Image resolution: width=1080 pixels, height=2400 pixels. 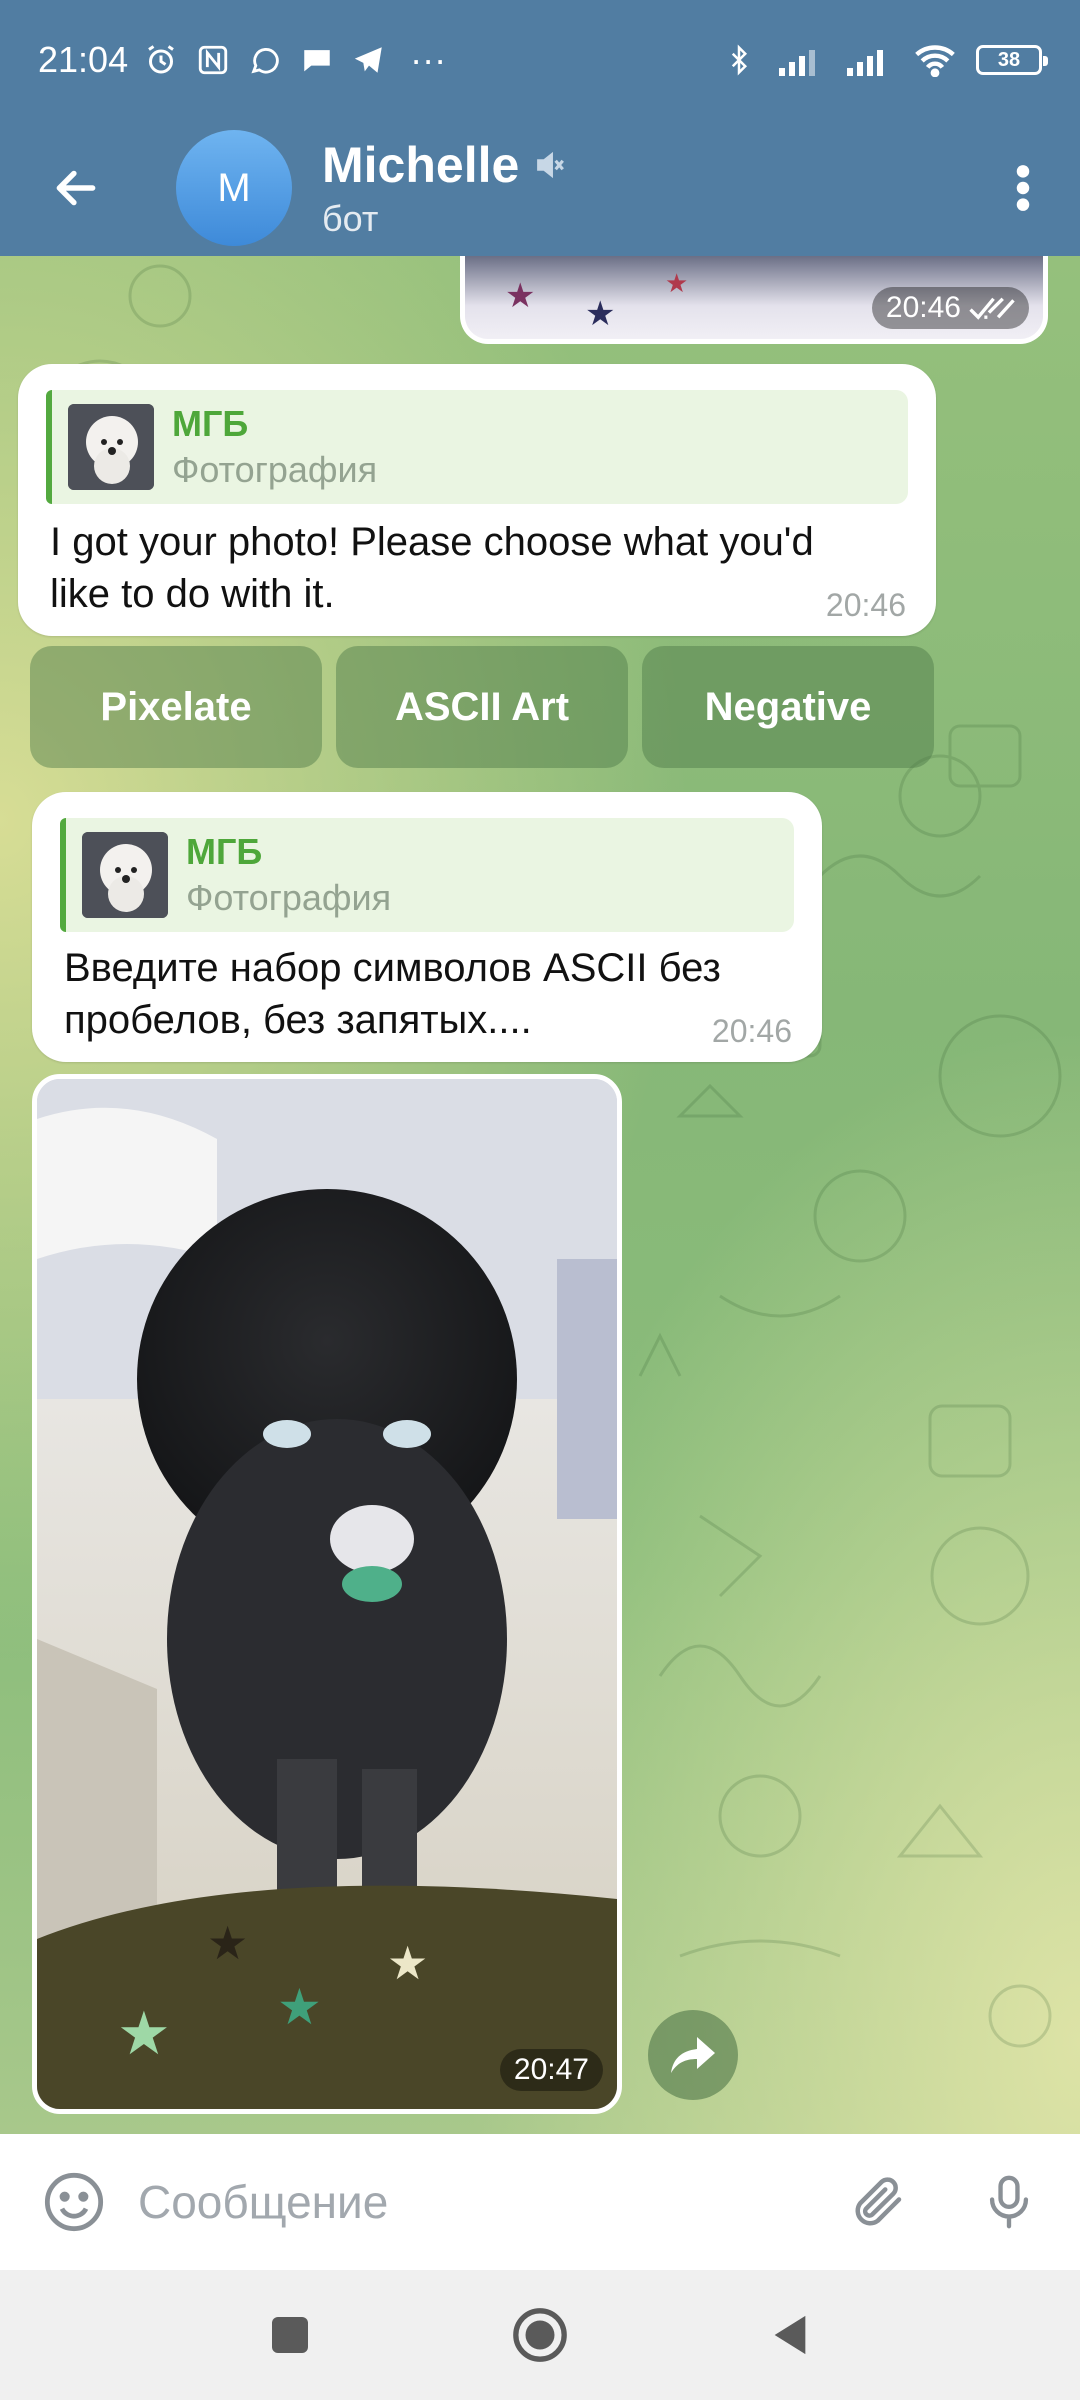 What do you see at coordinates (161, 60) in the screenshot?
I see `alarm-icon` at bounding box center [161, 60].